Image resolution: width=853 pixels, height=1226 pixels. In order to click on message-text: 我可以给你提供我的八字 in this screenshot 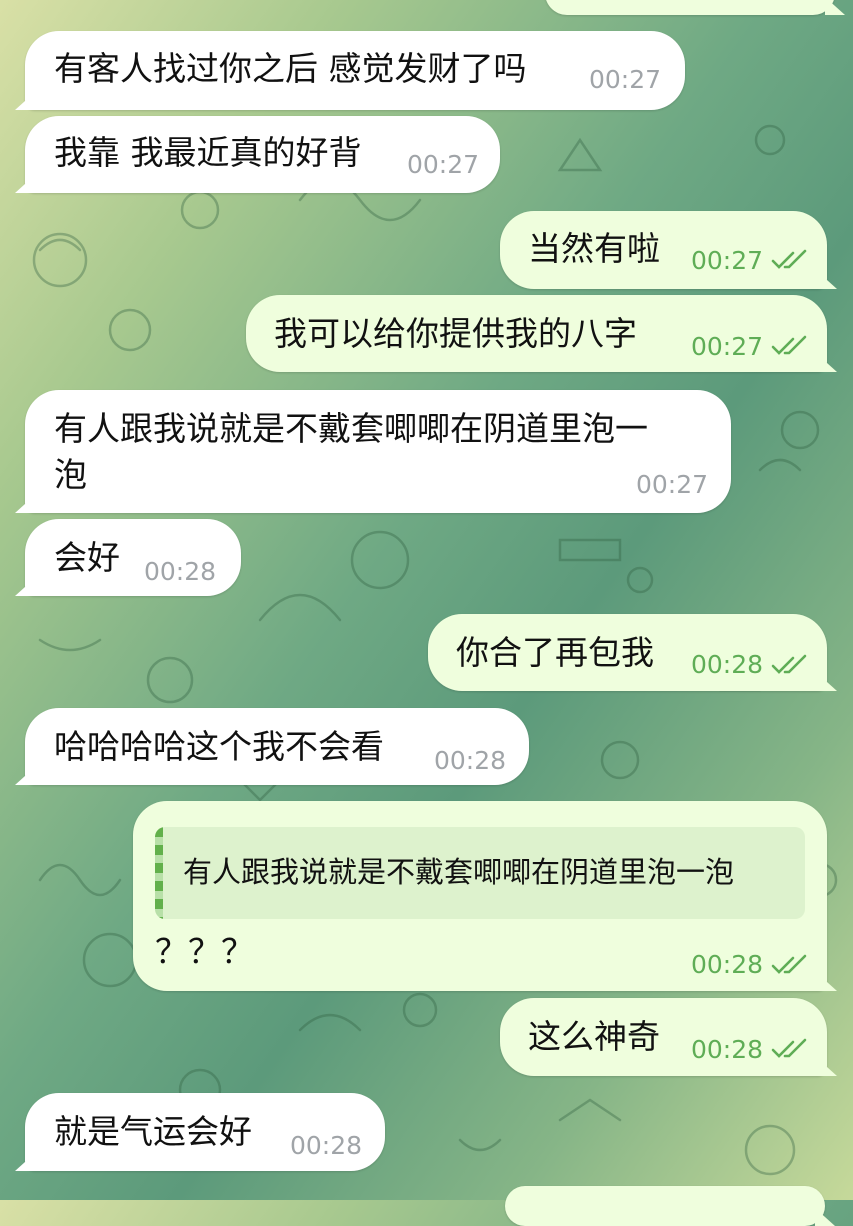, I will do `click(455, 333)`.